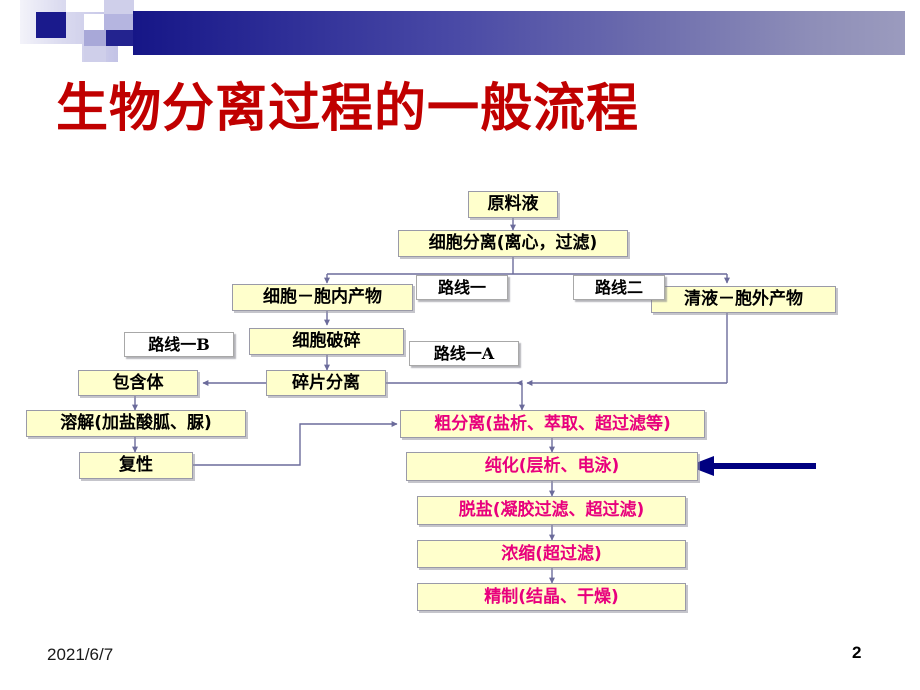  Describe the element at coordinates (348, 109) in the screenshot. I see `page-title: 生物分离过程的一般流程` at that location.